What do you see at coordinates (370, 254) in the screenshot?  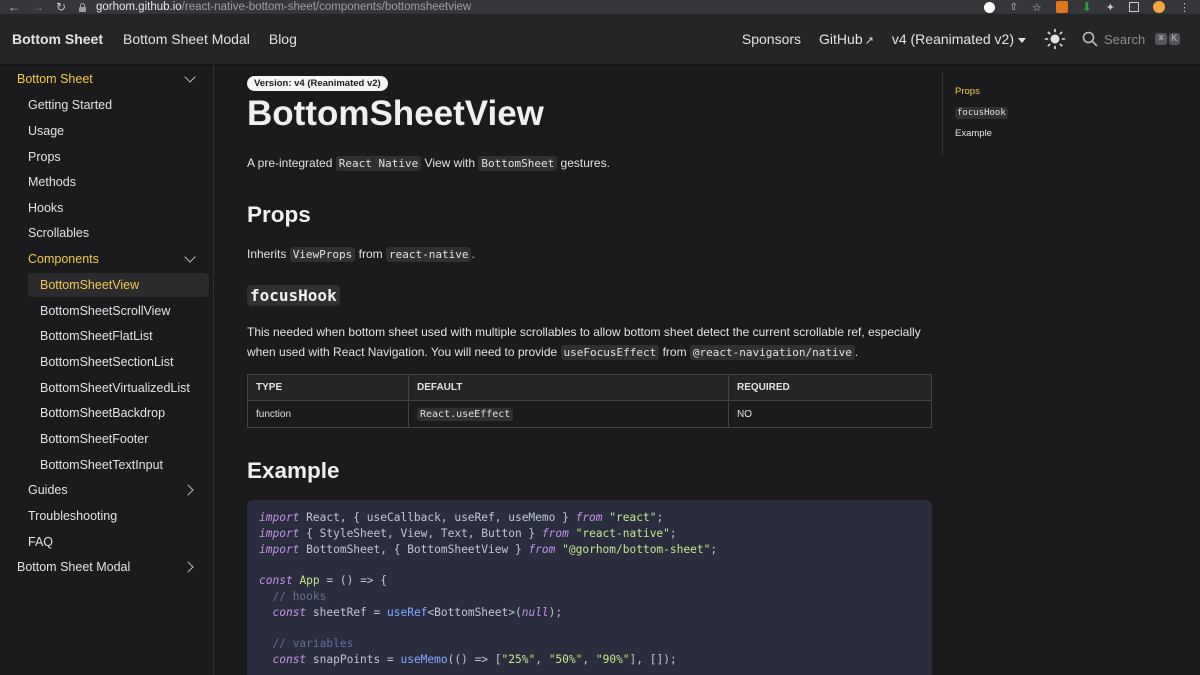 I see `inherits-text-mid: from` at bounding box center [370, 254].